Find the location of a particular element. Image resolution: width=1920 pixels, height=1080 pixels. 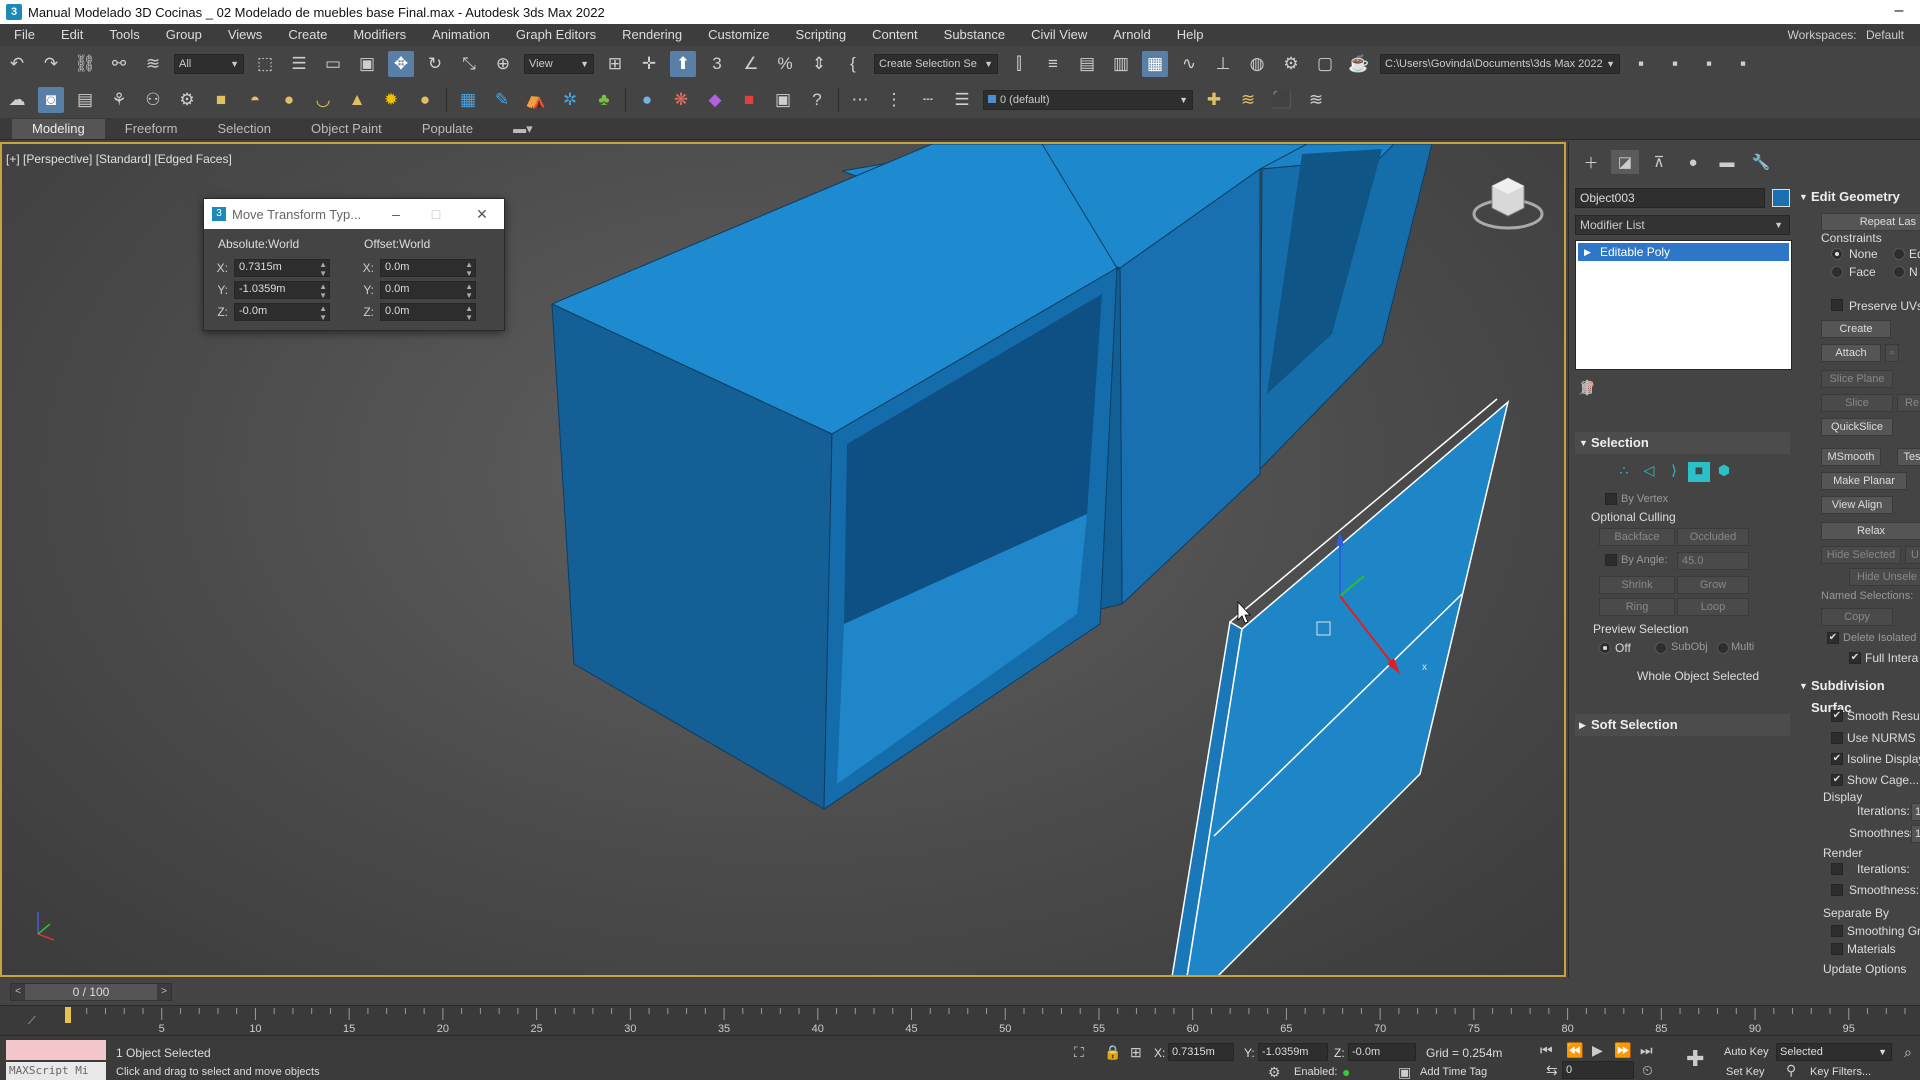

current-frame-marker is located at coordinates (68, 1015).